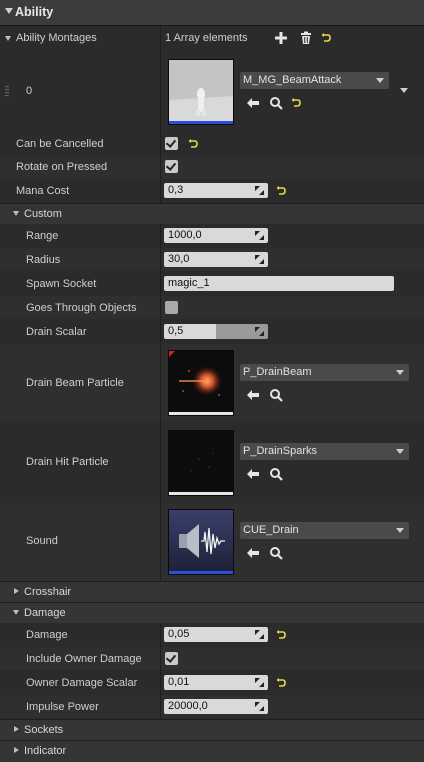 The image size is (424, 762). Describe the element at coordinates (179, 634) in the screenshot. I see `damage-value: 0,05` at that location.